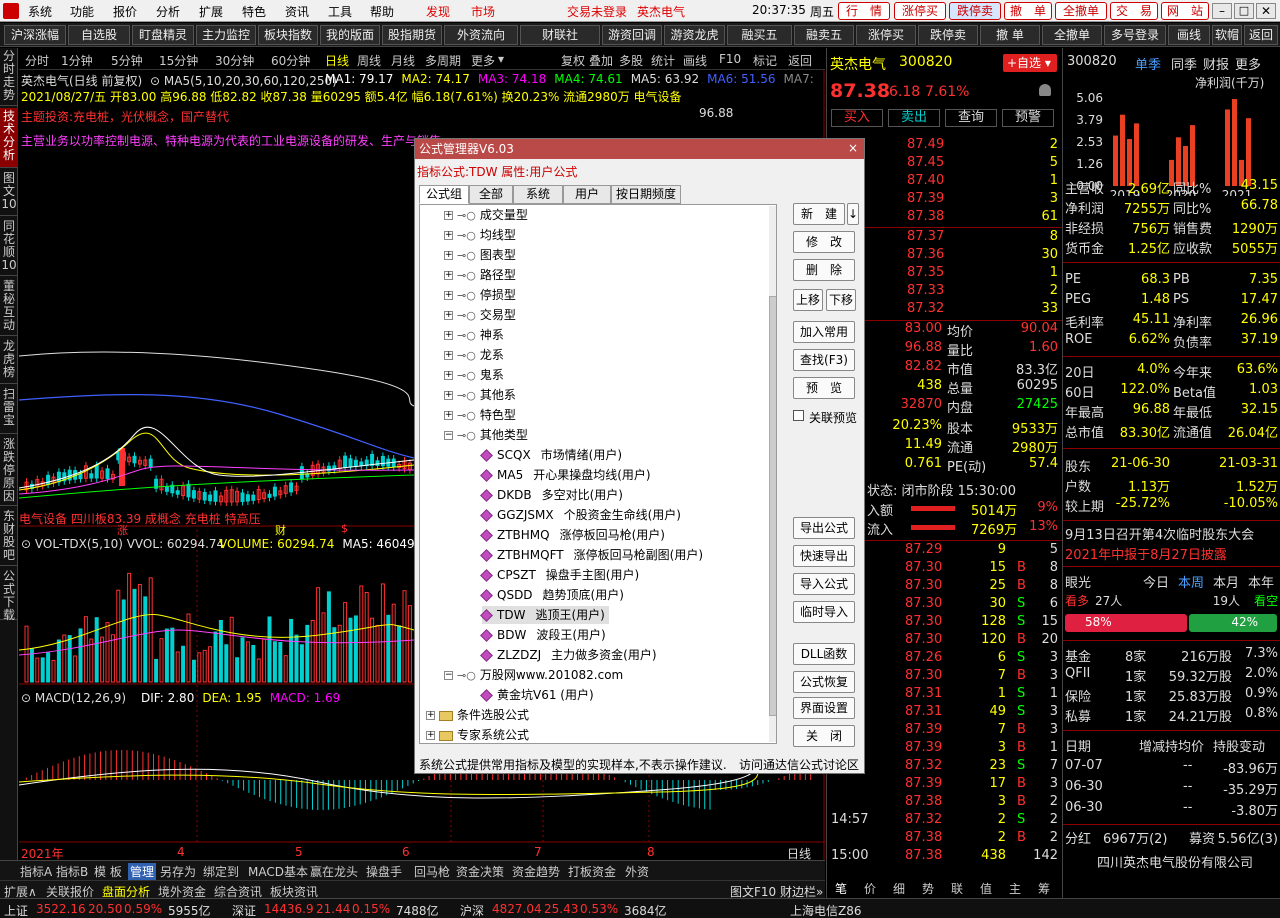 The image size is (1280, 918). I want to click on chart-tool-1: 叠加, so click(601, 60).